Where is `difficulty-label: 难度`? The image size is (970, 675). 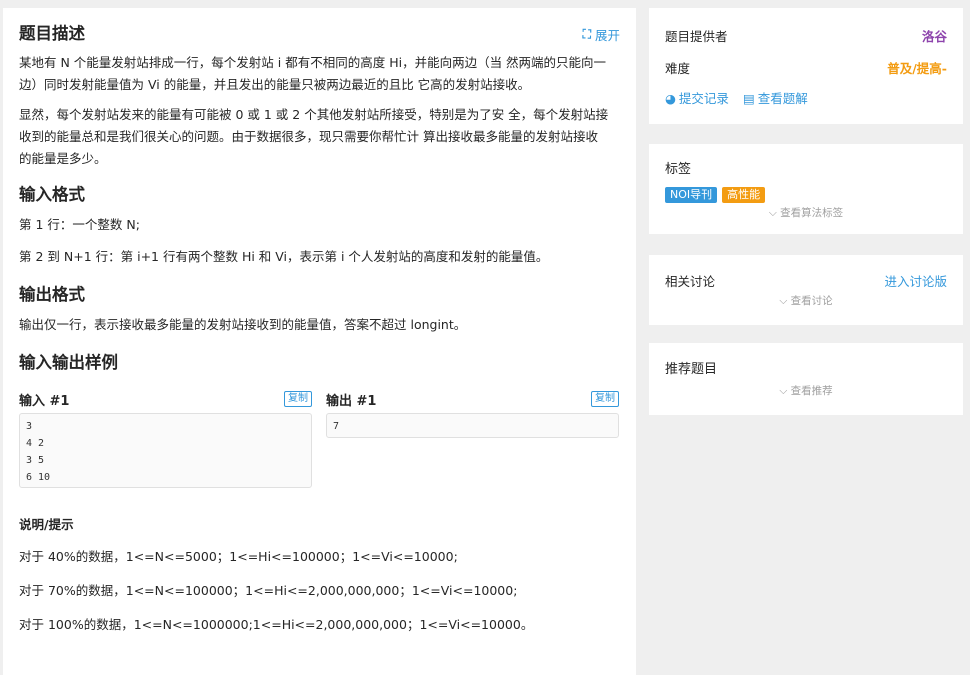
difficulty-label: 难度 is located at coordinates (678, 68).